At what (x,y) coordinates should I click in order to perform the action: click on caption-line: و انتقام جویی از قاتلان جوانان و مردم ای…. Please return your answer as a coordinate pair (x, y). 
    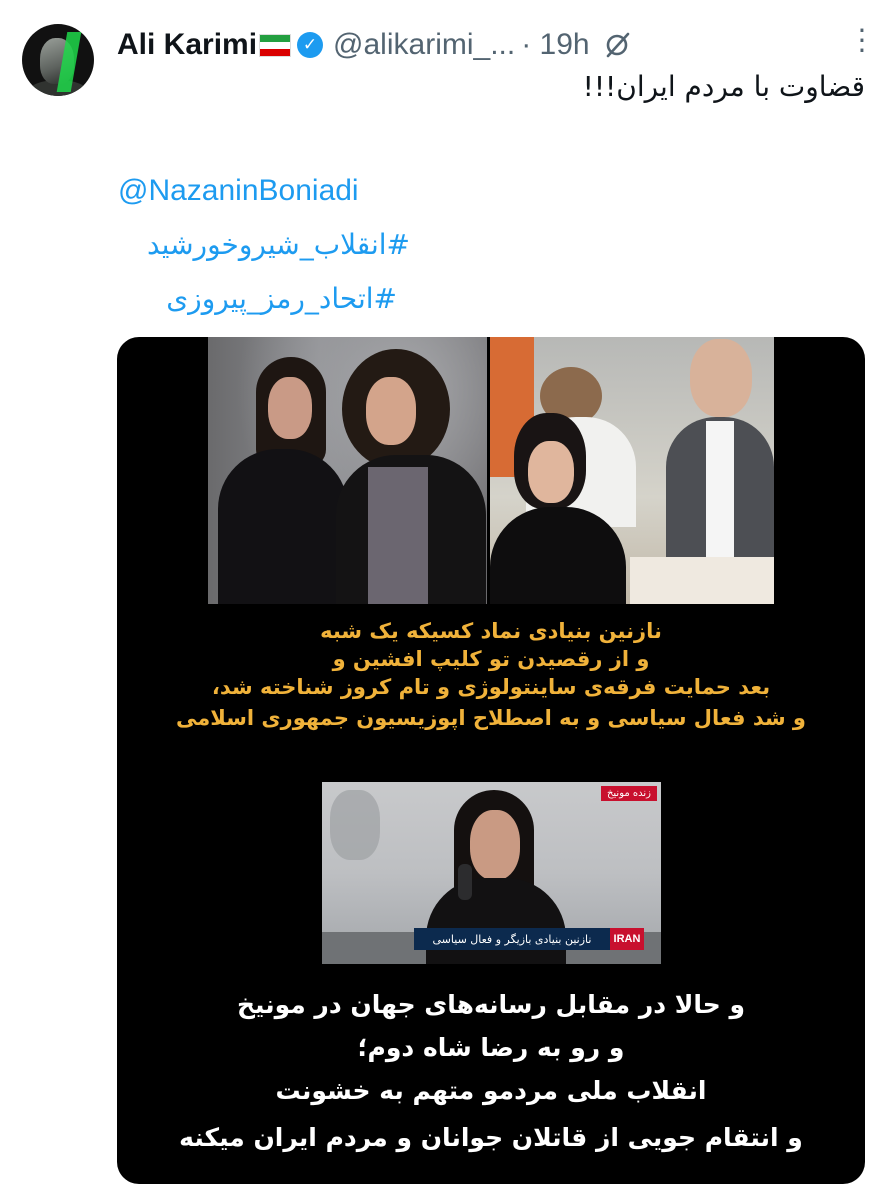
    Looking at the image, I should click on (491, 1137).